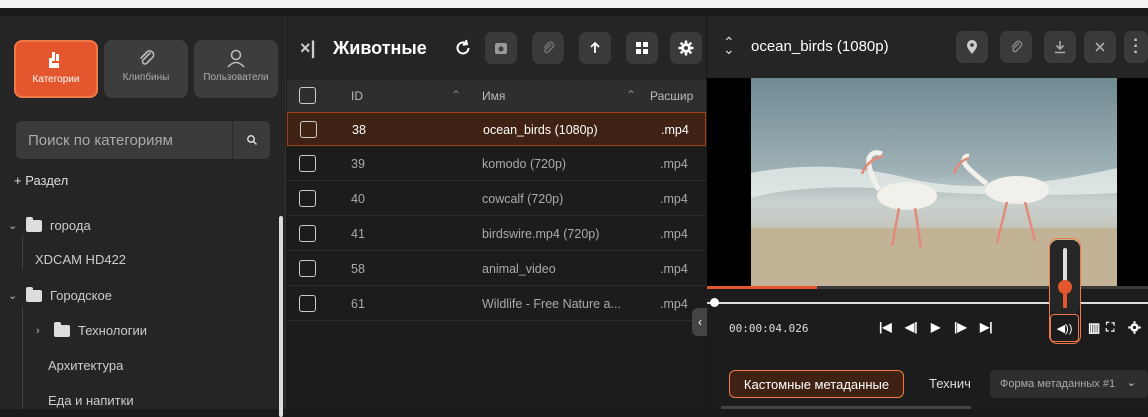 This screenshot has height=417, width=1148. I want to click on categories-icon, so click(56, 60).